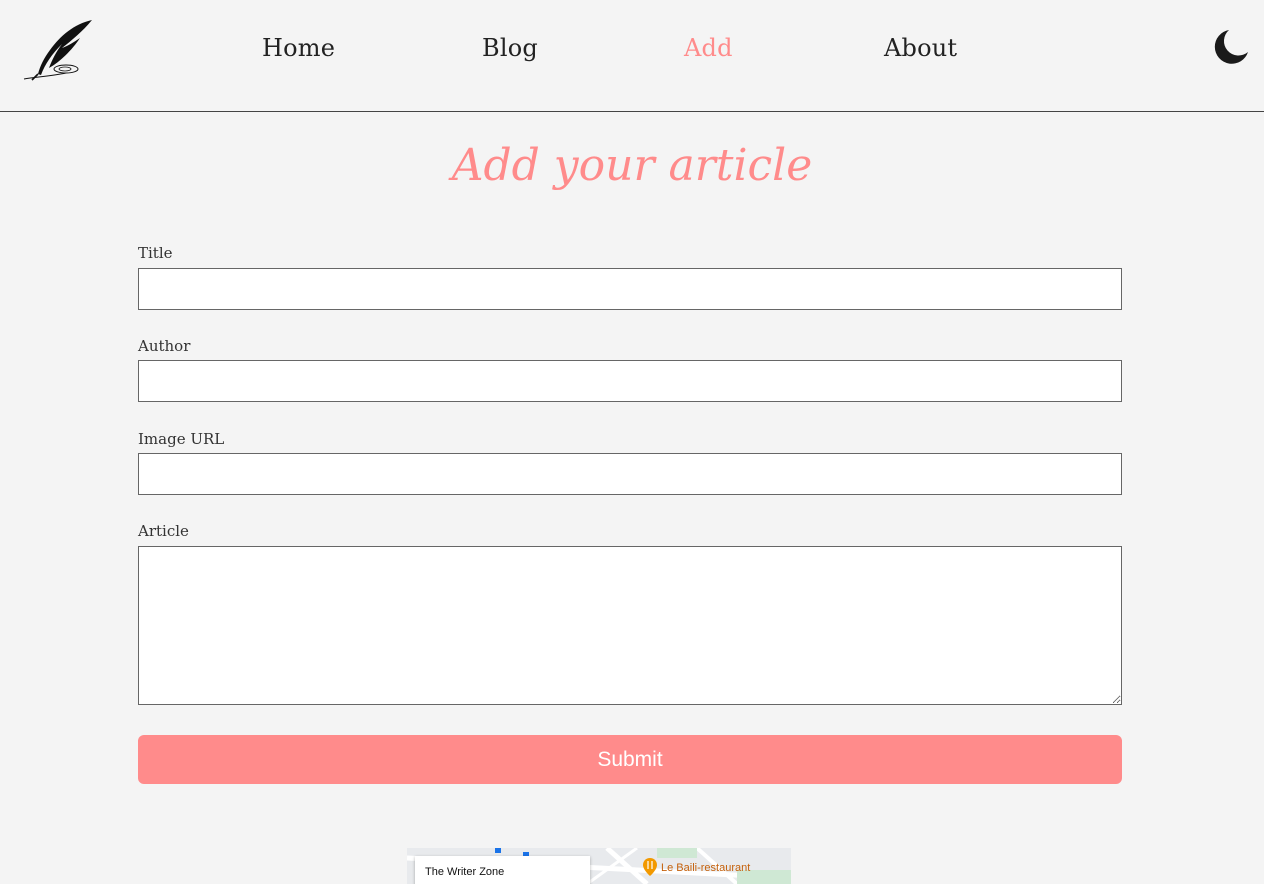  I want to click on title-input, so click(630, 289).